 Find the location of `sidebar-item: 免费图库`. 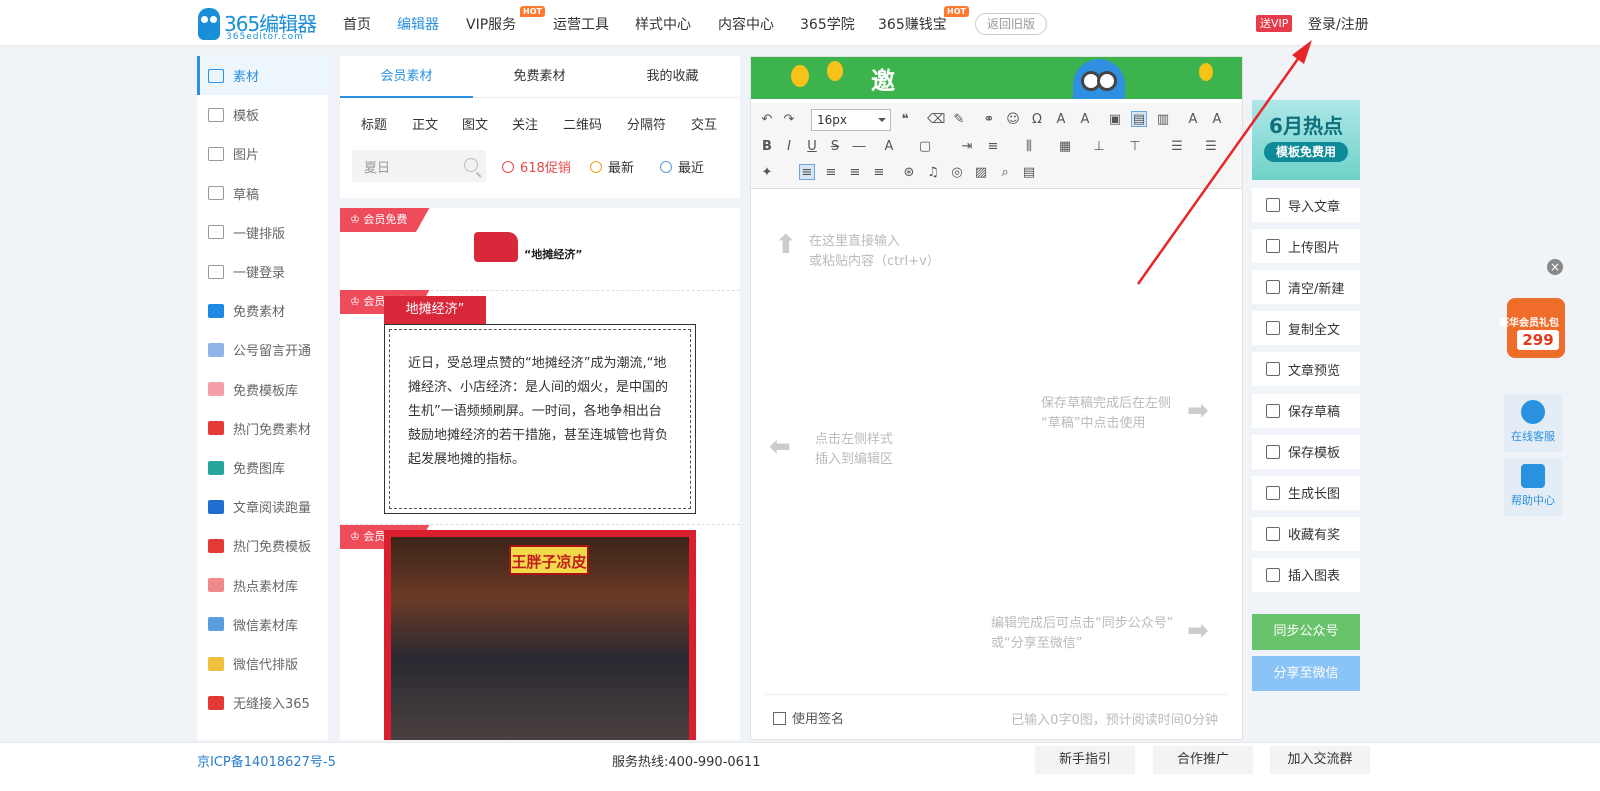

sidebar-item: 免费图库 is located at coordinates (262, 467).